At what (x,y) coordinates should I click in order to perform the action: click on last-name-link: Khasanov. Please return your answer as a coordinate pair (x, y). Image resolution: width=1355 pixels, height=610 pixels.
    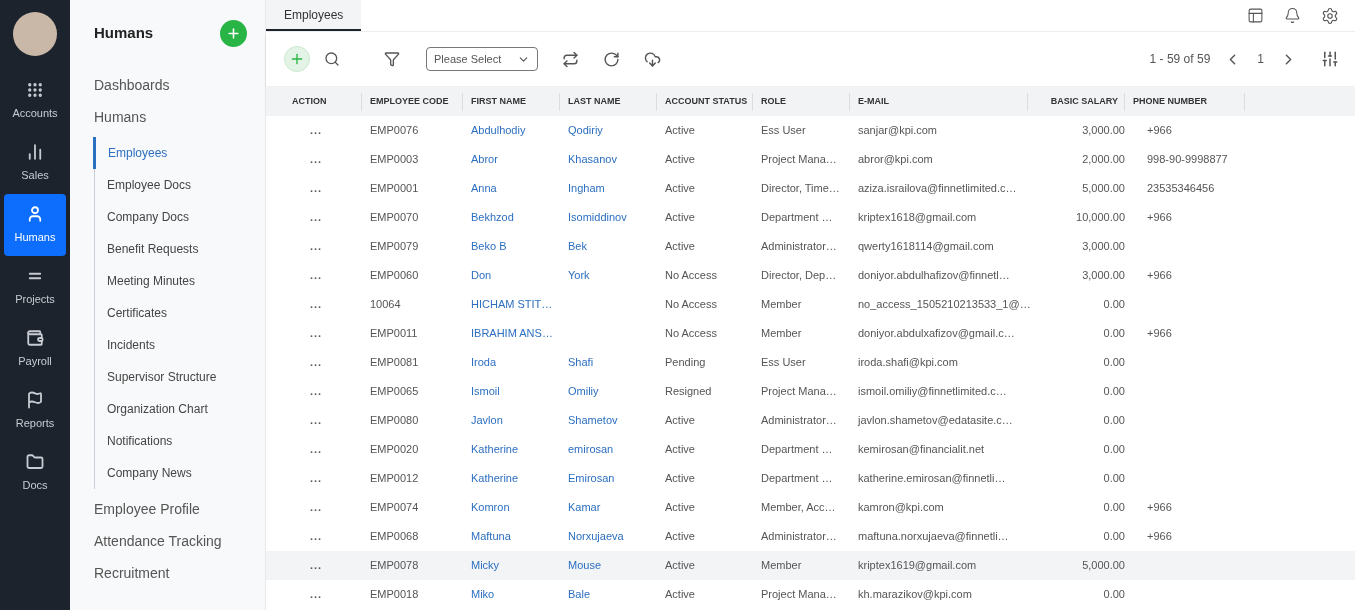
    Looking at the image, I should click on (592, 159).